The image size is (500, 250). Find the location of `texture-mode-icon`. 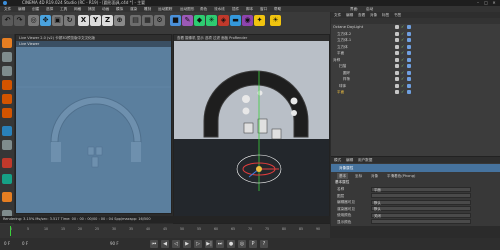

texture-mode-icon is located at coordinates (7, 71).